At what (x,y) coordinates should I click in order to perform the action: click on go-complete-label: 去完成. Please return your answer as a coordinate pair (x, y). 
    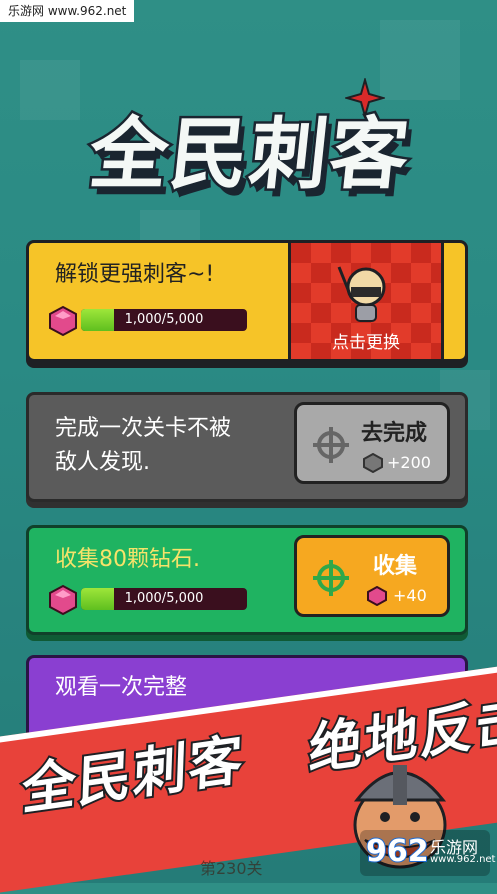
    Looking at the image, I should click on (394, 433).